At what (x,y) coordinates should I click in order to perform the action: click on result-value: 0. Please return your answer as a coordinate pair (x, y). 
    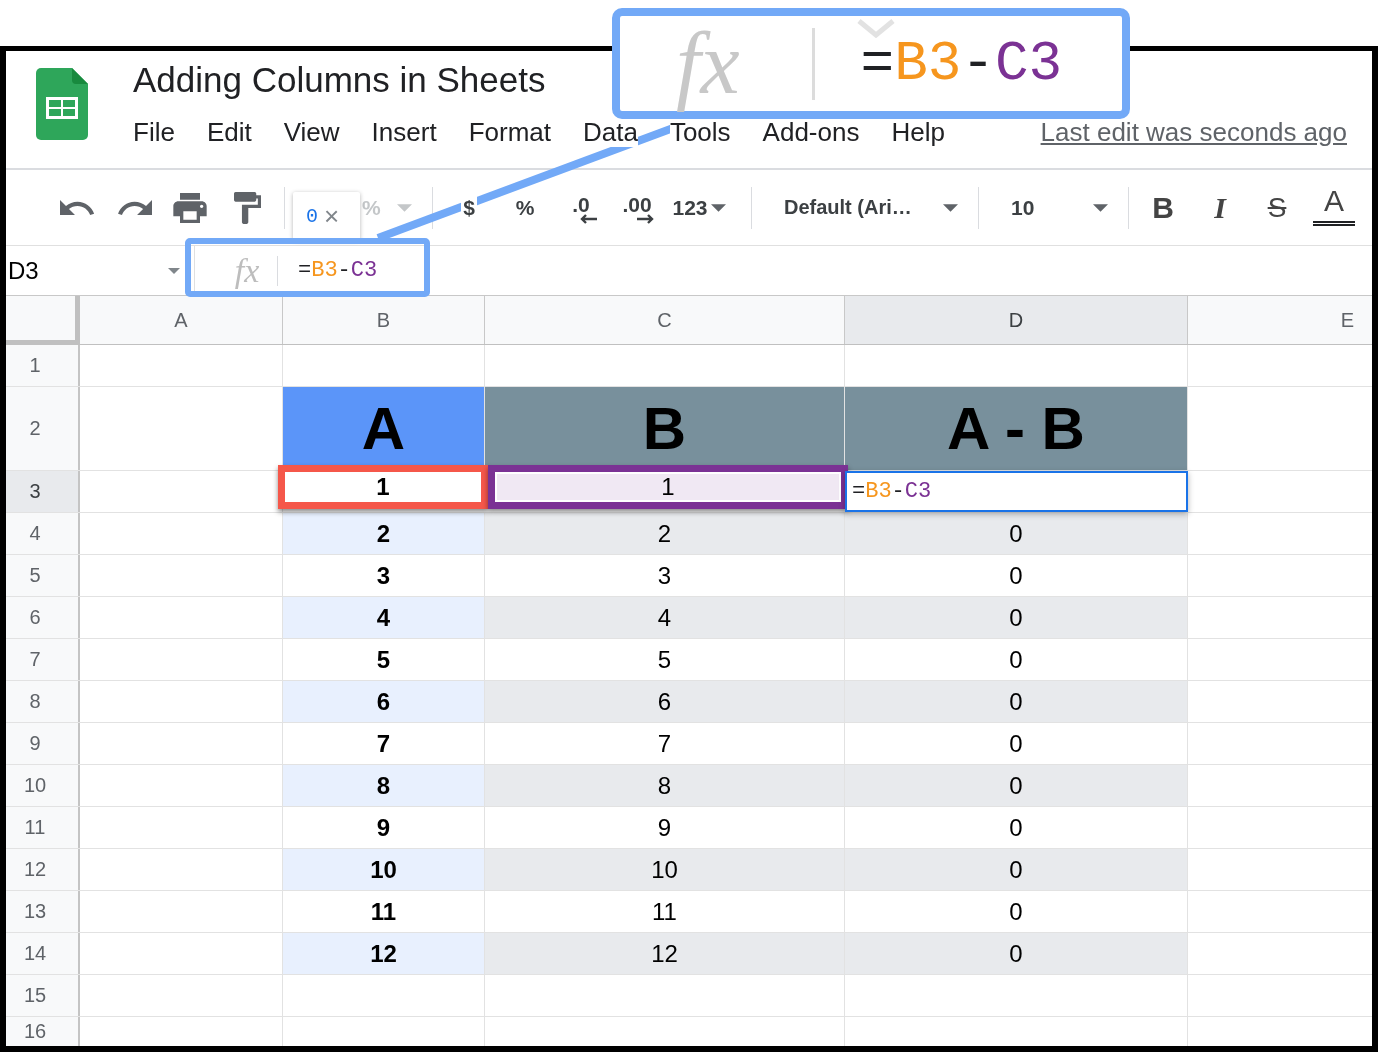
    Looking at the image, I should click on (312, 216).